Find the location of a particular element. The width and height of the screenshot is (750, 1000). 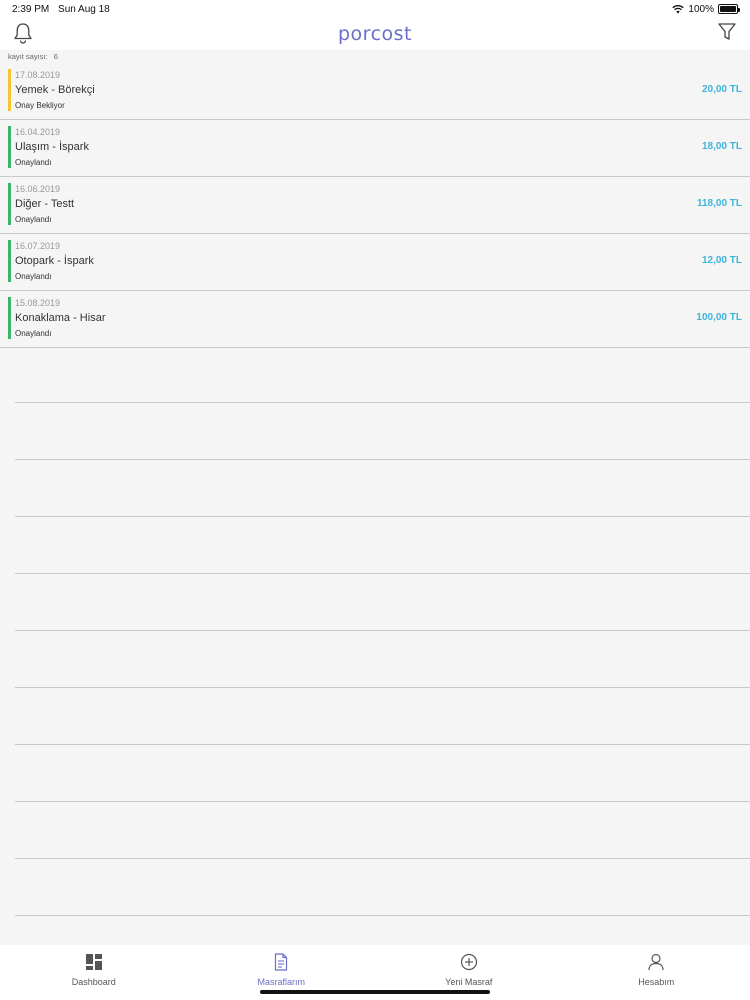

record-count: kayıt sayısı: 6 is located at coordinates (35, 56).